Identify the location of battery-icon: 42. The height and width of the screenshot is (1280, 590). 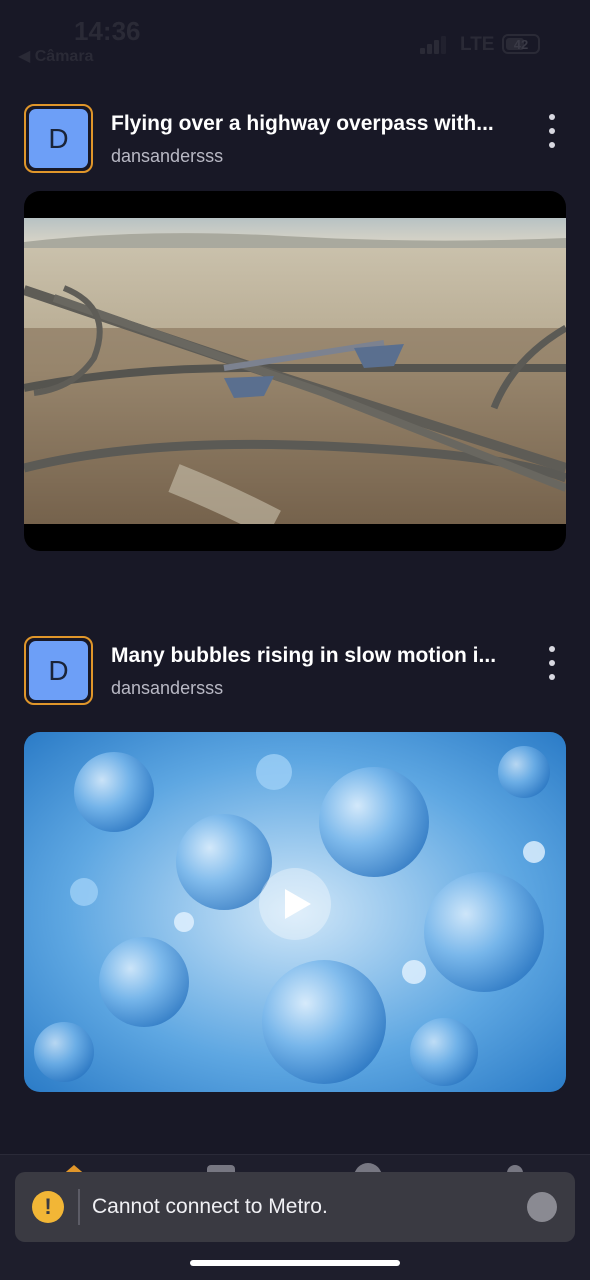
(521, 44).